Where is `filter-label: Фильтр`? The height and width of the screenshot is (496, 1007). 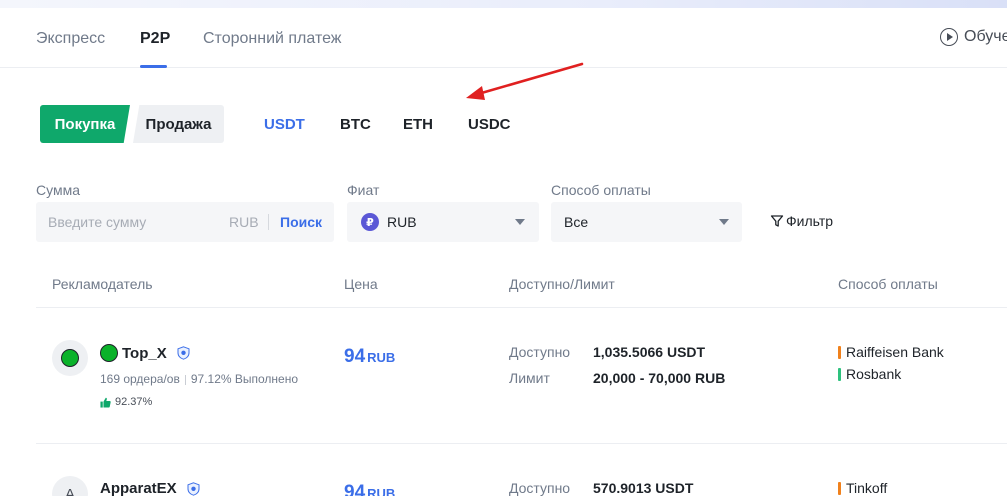
filter-label: Фильтр is located at coordinates (810, 221).